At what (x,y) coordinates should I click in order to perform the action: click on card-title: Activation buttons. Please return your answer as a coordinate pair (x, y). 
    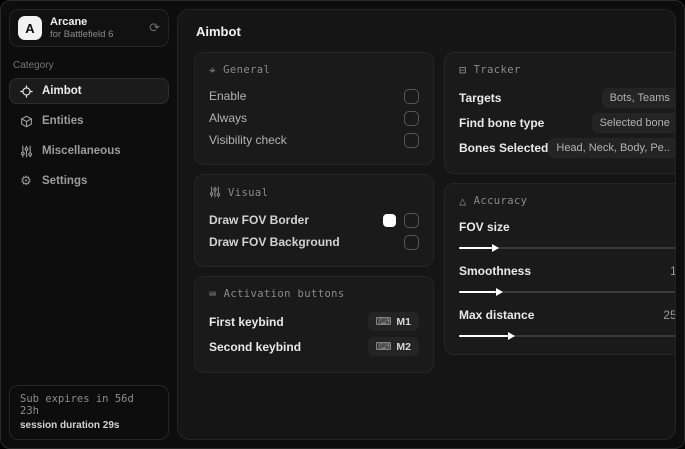
    Looking at the image, I should click on (284, 294).